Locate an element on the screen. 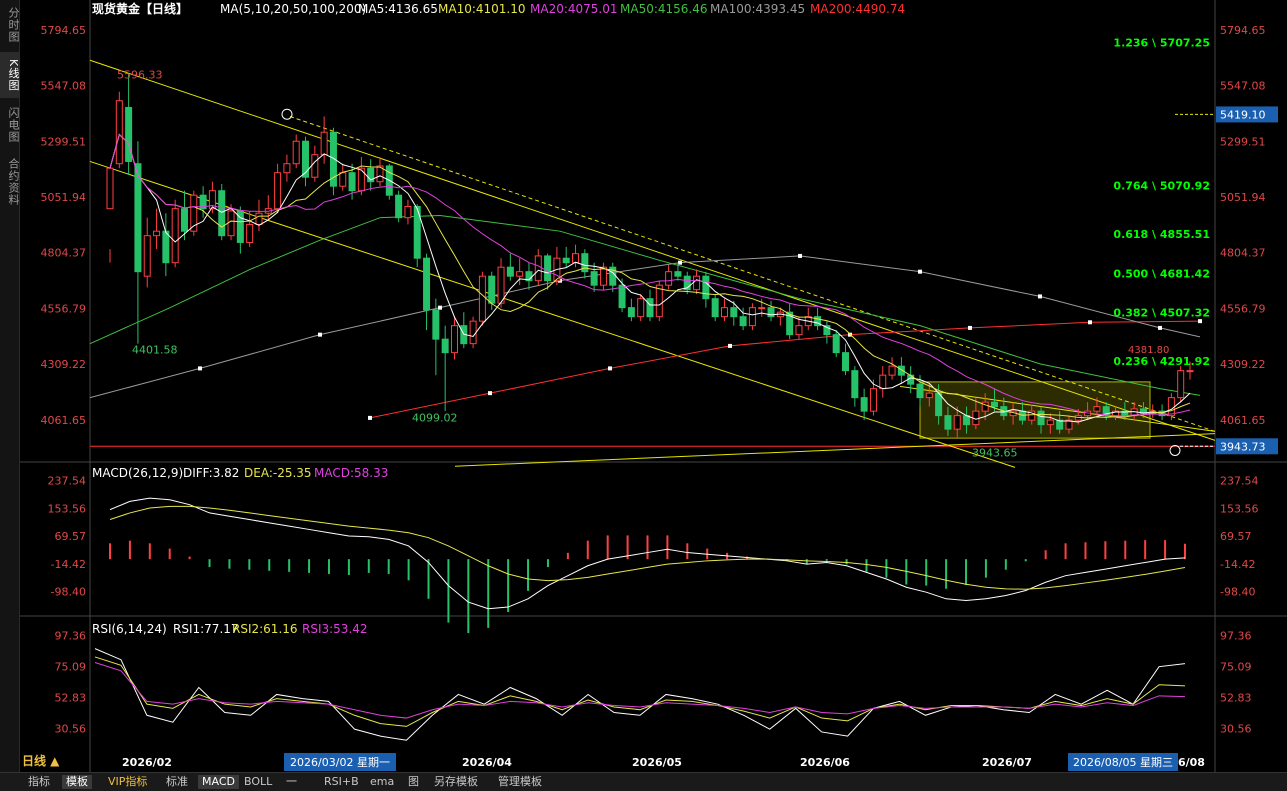 The width and height of the screenshot is (1287, 791). ma50-value: MA50:4156.46 is located at coordinates (664, 9).